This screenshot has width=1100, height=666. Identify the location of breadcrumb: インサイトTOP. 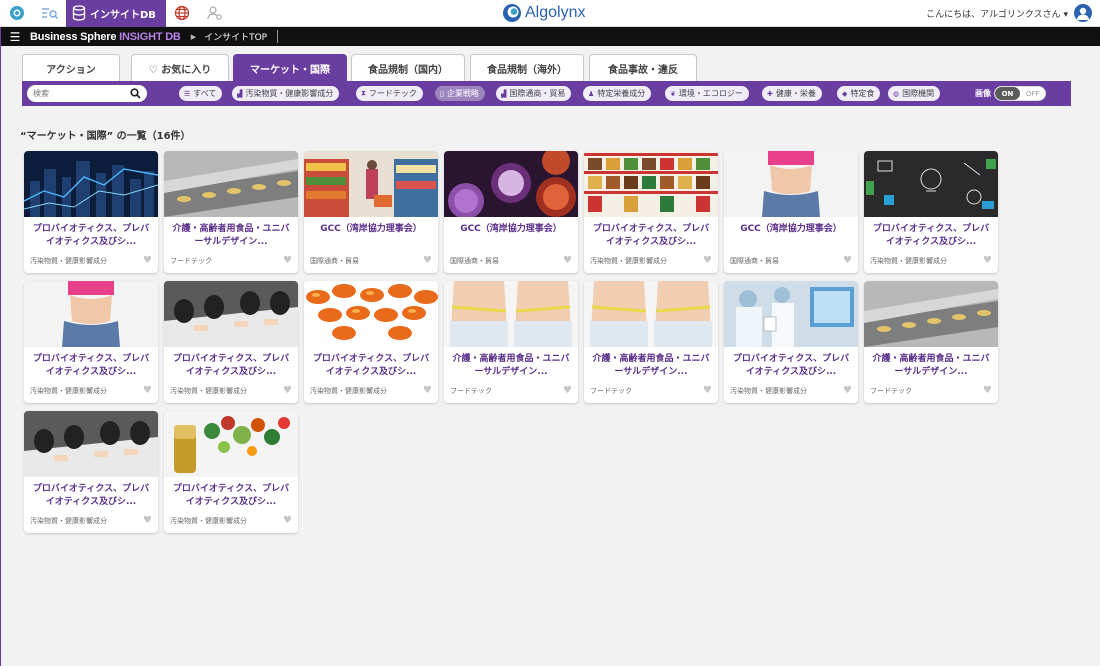
(241, 36).